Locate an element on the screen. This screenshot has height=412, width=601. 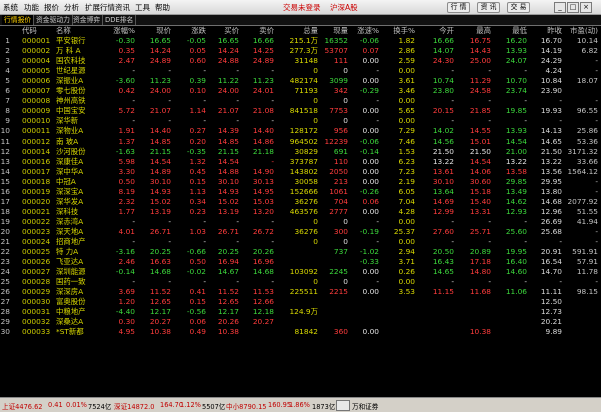
header-change-pct: 涨幅% is located at coordinates (119, 31).